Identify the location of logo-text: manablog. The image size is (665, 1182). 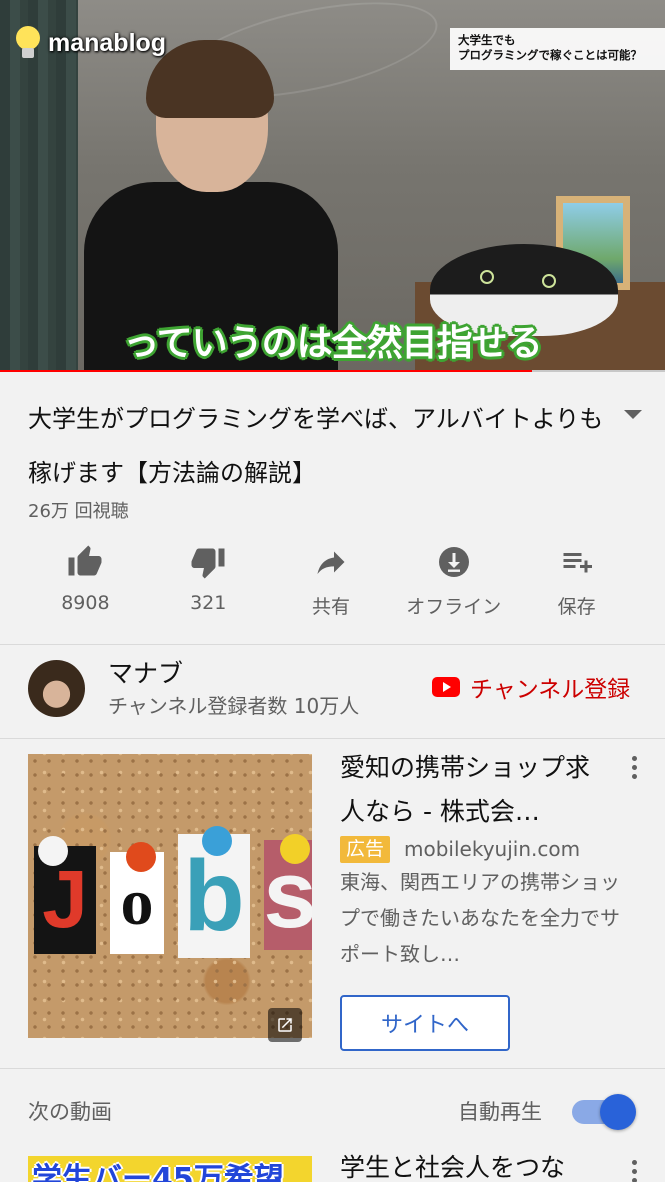
(107, 42).